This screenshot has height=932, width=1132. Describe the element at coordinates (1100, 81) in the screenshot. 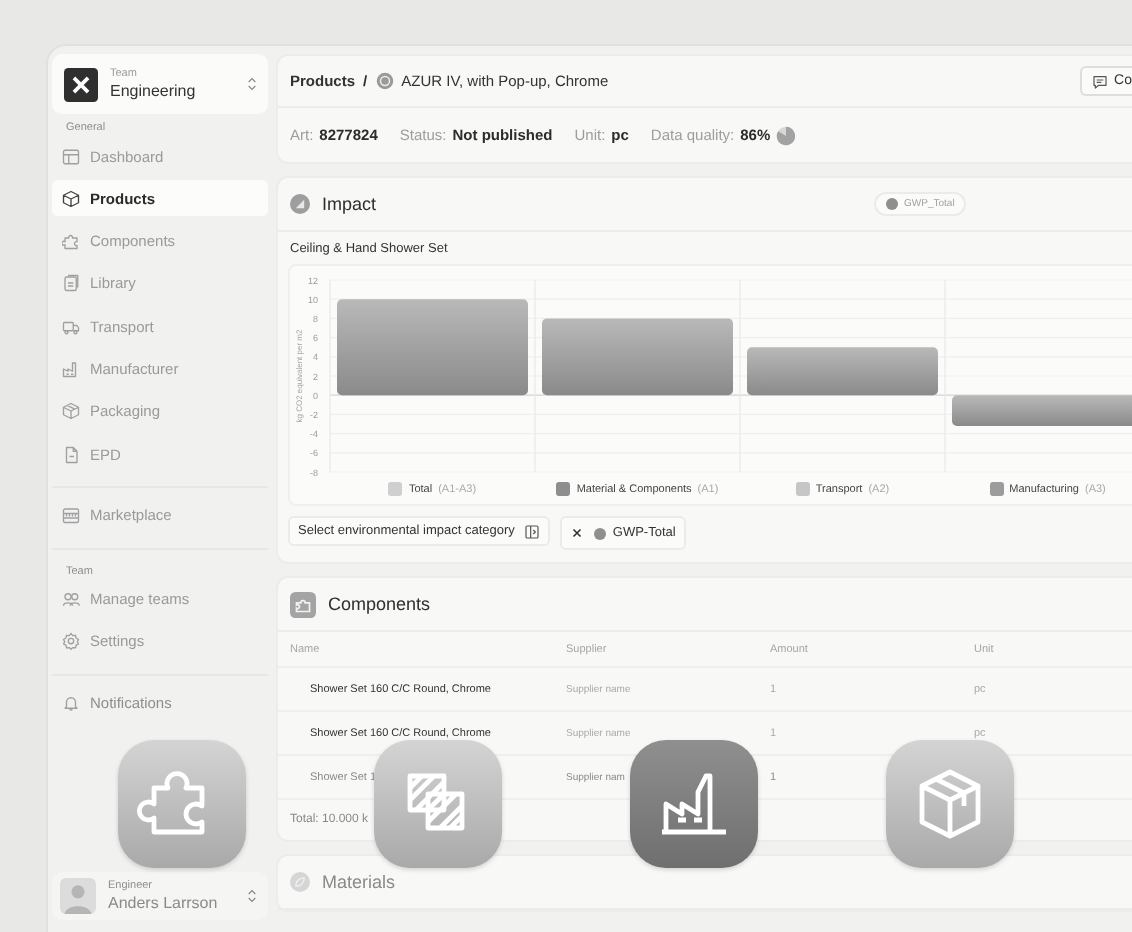

I see `comment-icon` at that location.